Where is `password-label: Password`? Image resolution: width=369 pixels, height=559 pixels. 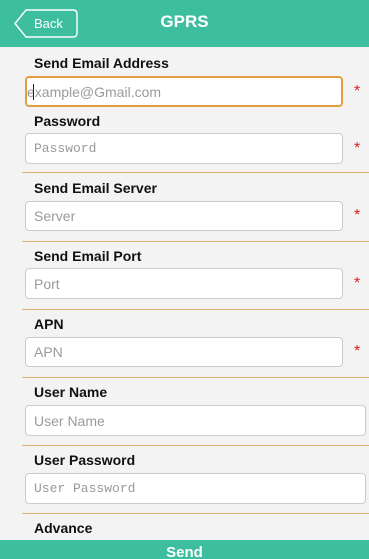
password-label: Password is located at coordinates (67, 121).